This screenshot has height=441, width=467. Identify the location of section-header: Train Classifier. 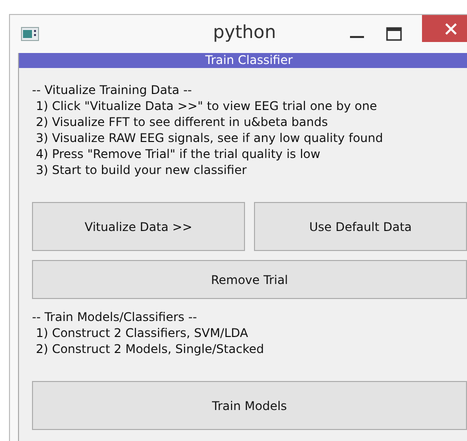
(243, 60).